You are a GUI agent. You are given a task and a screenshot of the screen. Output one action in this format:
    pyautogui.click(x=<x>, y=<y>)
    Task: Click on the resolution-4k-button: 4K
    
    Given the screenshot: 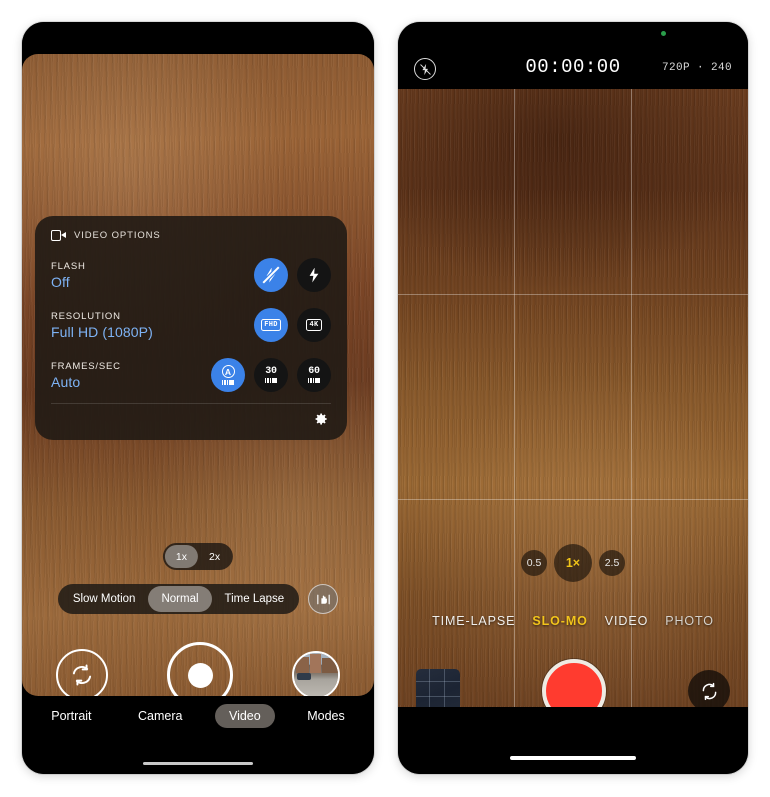 What is the action you would take?
    pyautogui.click(x=314, y=325)
    